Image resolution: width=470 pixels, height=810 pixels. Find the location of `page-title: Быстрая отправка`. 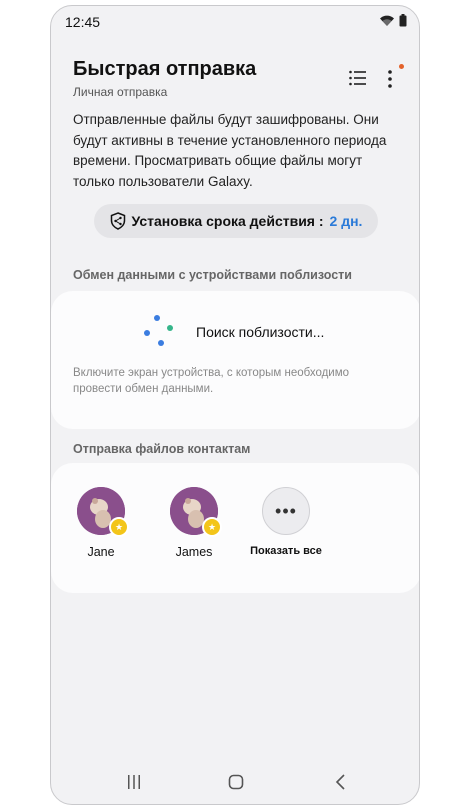

page-title: Быстрая отправка is located at coordinates (165, 69).